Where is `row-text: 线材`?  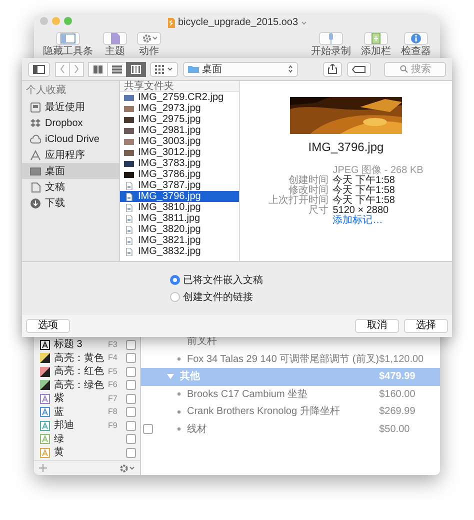 row-text: 线材 is located at coordinates (197, 429).